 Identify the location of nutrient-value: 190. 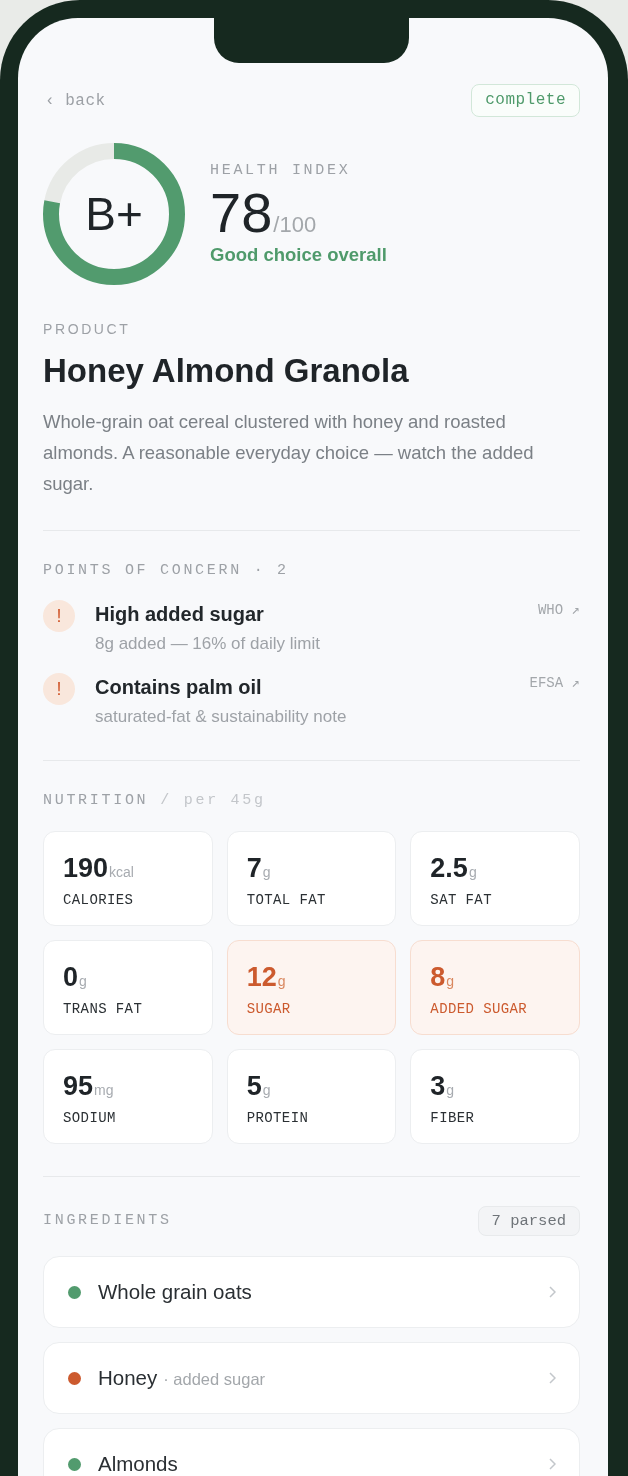
(86, 868).